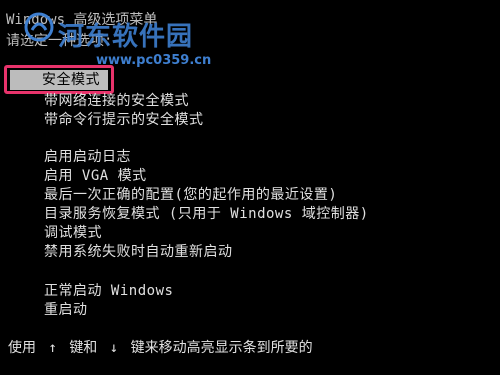 Image resolution: width=500 pixels, height=375 pixels. I want to click on menu-item-reboot: 重启动, so click(66, 310).